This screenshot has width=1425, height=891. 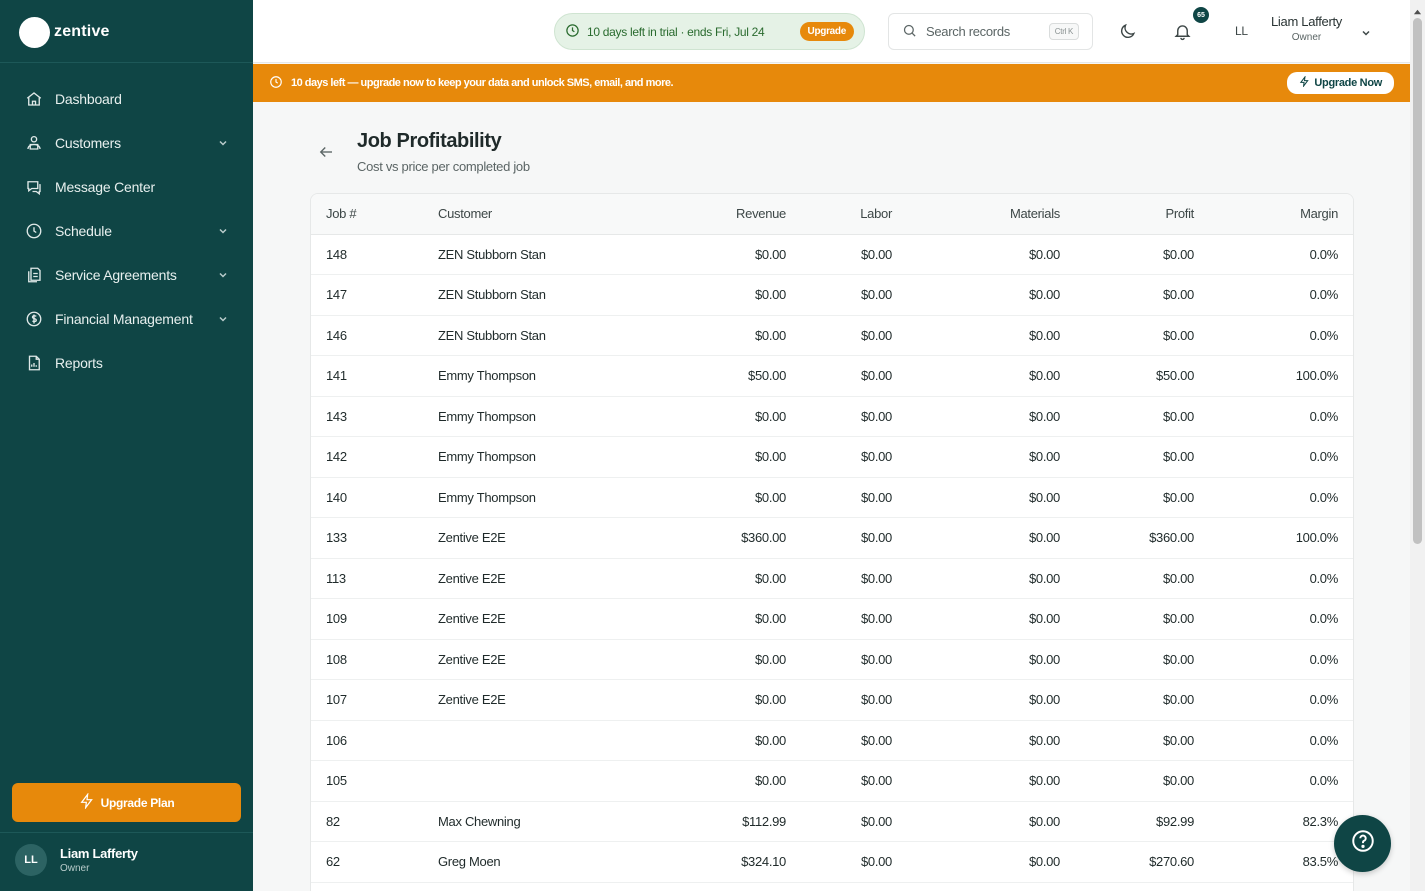 I want to click on sidebar-item-label: Schedule, so click(x=83, y=231).